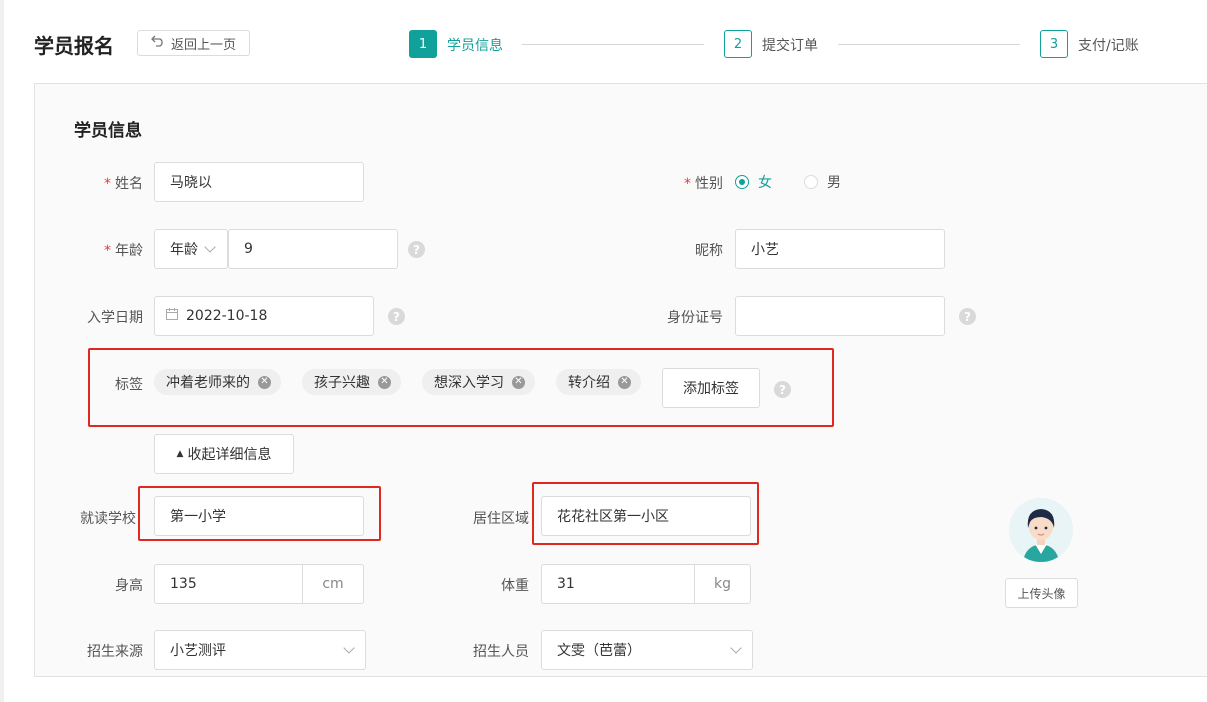 The height and width of the screenshot is (702, 1207). Describe the element at coordinates (1054, 44) in the screenshot. I see `step-3-number: 3` at that location.